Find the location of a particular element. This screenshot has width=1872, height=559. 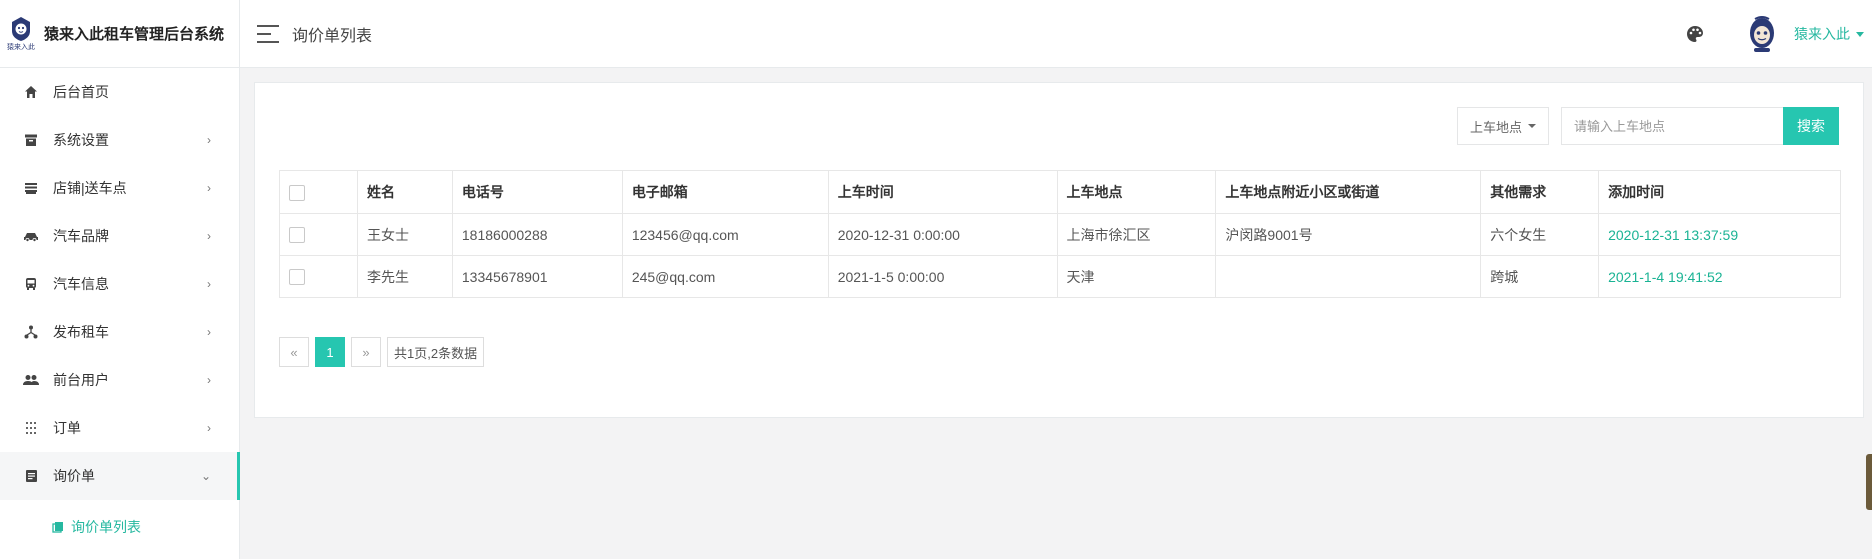

grid-dots-icon is located at coordinates (31, 428).